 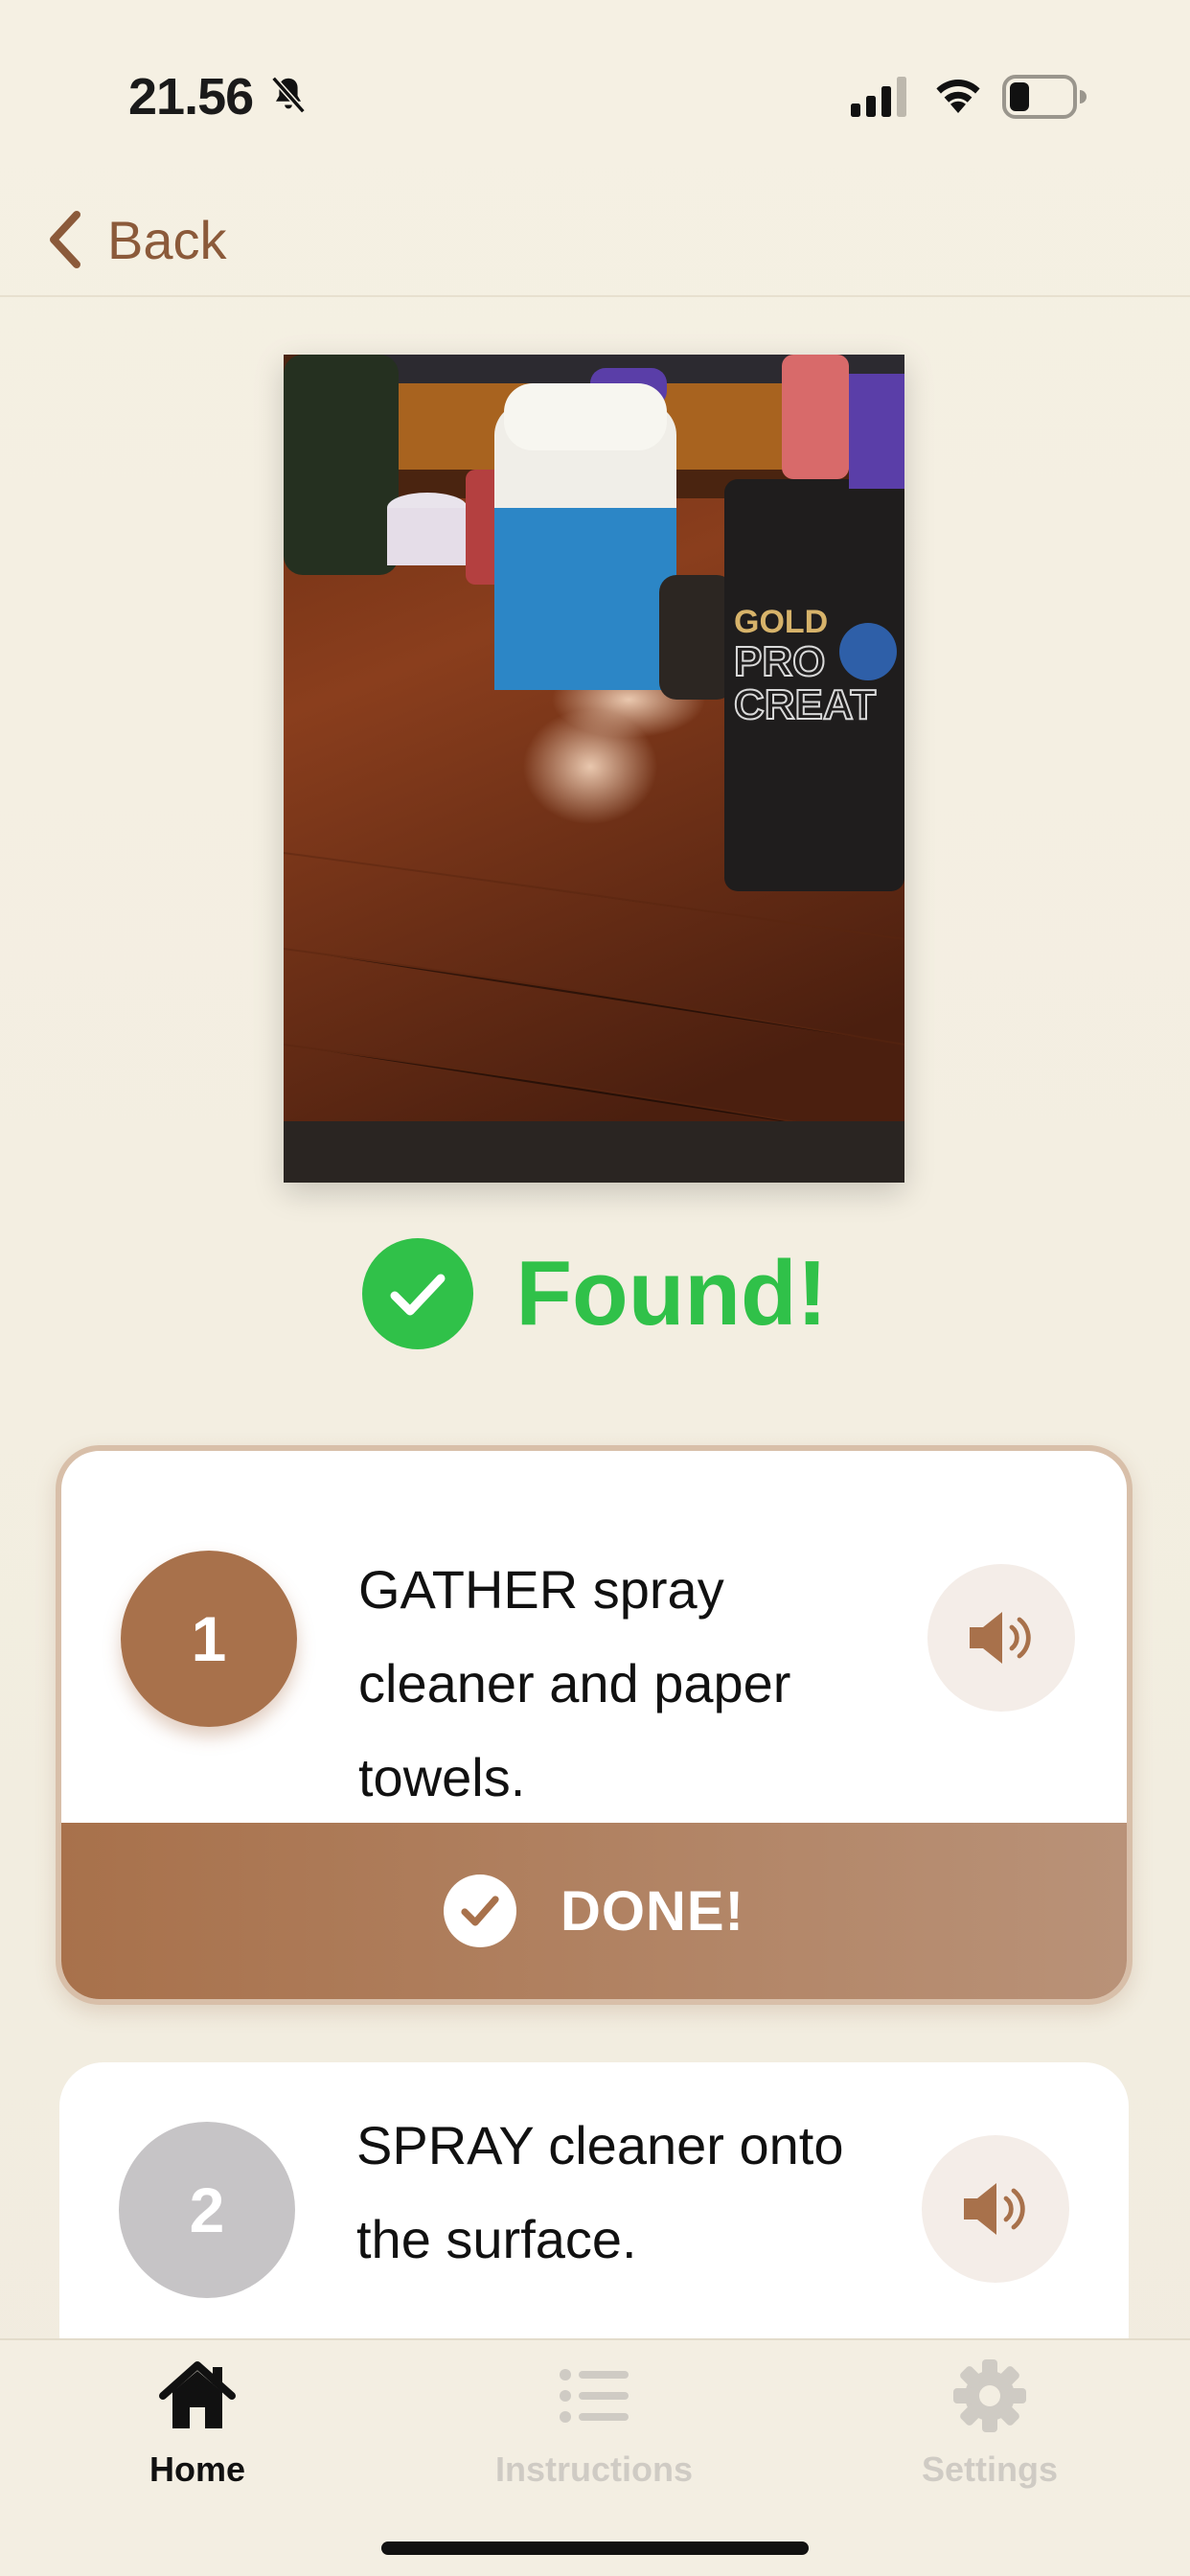 What do you see at coordinates (595, 2548) in the screenshot?
I see `home-indicator` at bounding box center [595, 2548].